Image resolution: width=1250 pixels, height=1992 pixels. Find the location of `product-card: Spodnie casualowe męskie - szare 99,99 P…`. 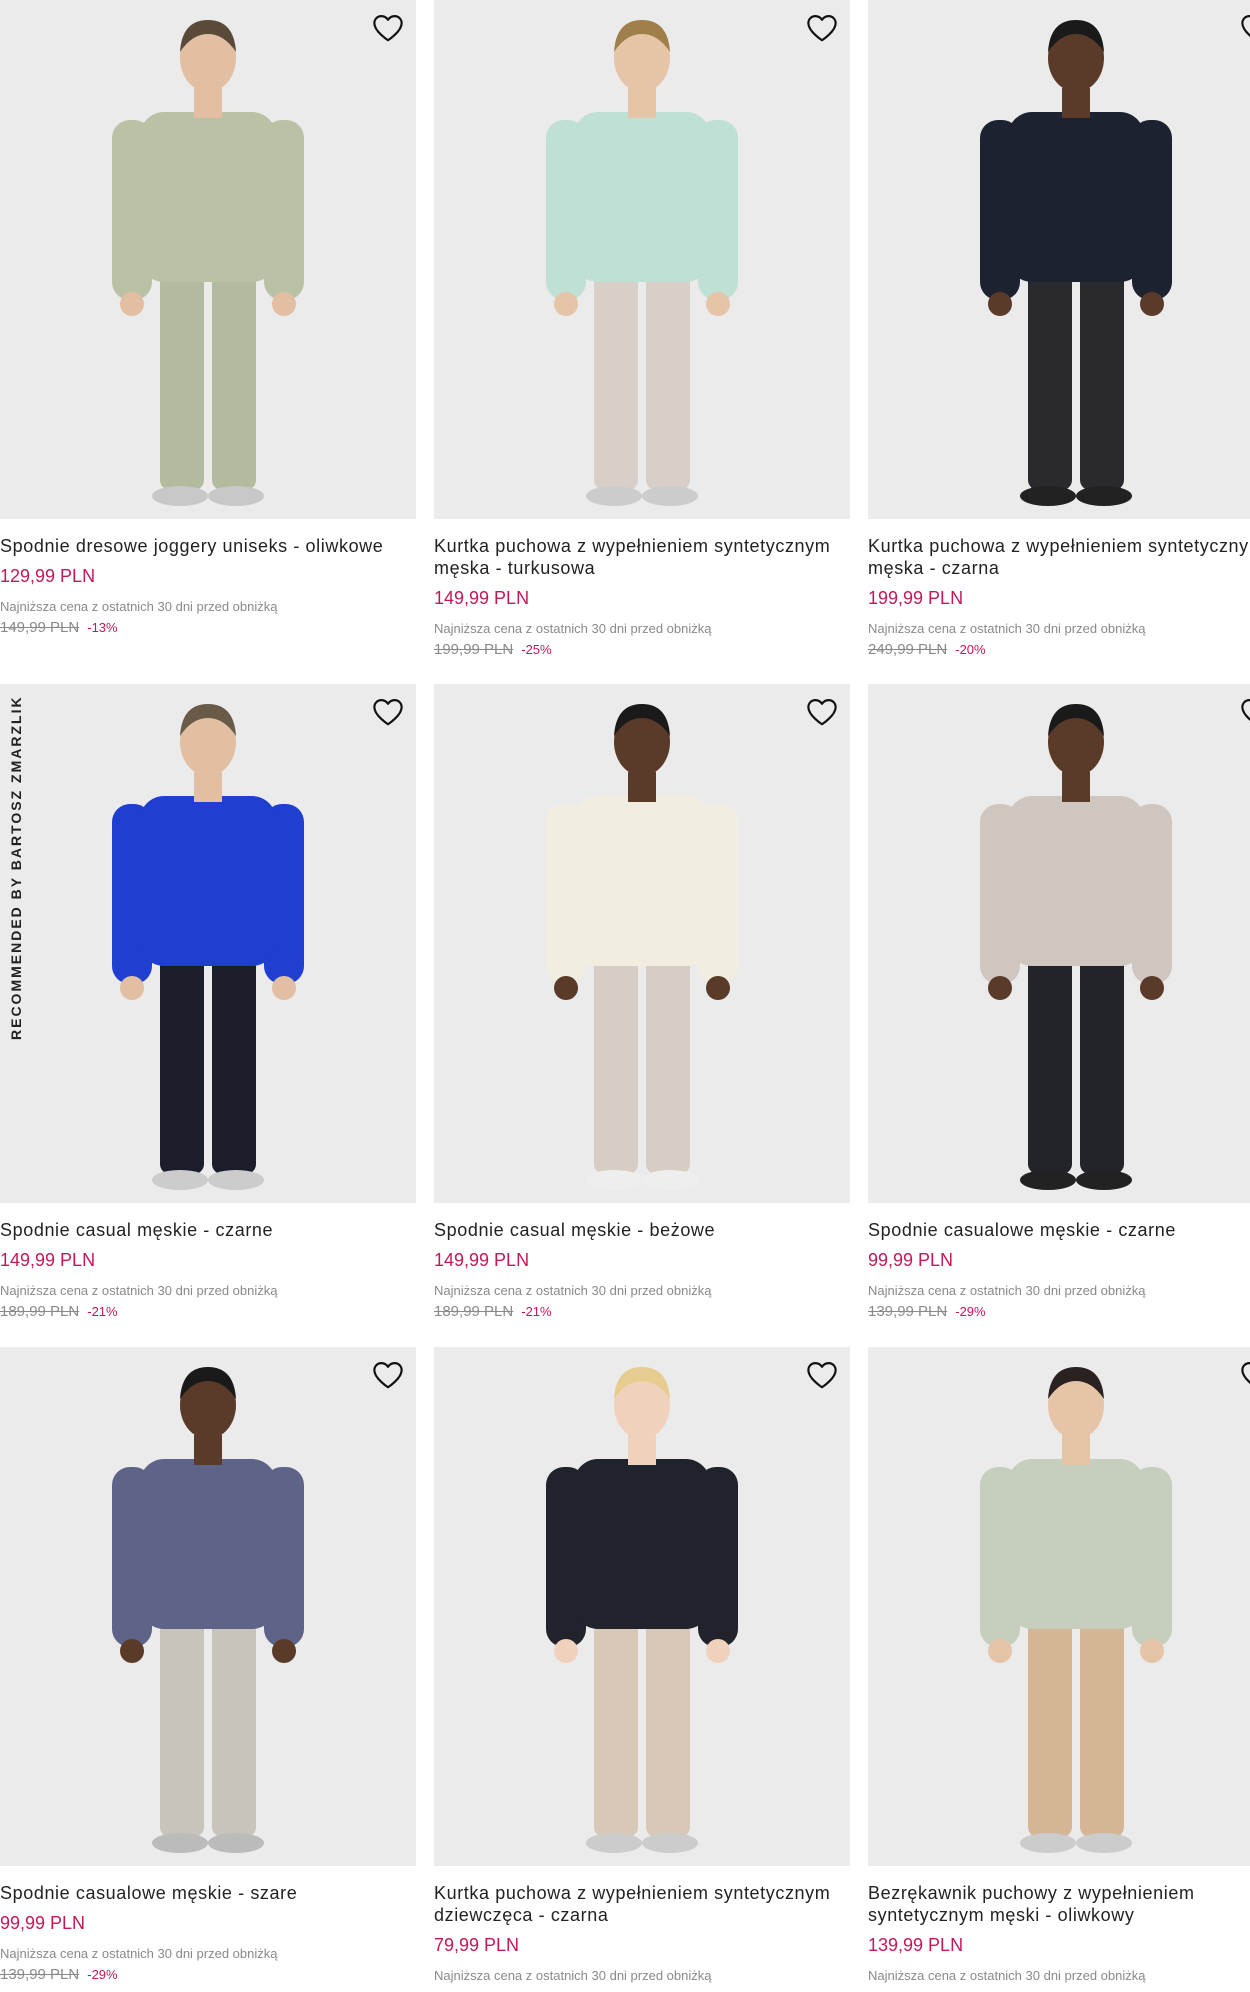

product-card: Spodnie casualowe męskie - szare 99,99 P… is located at coordinates (208, 1665).